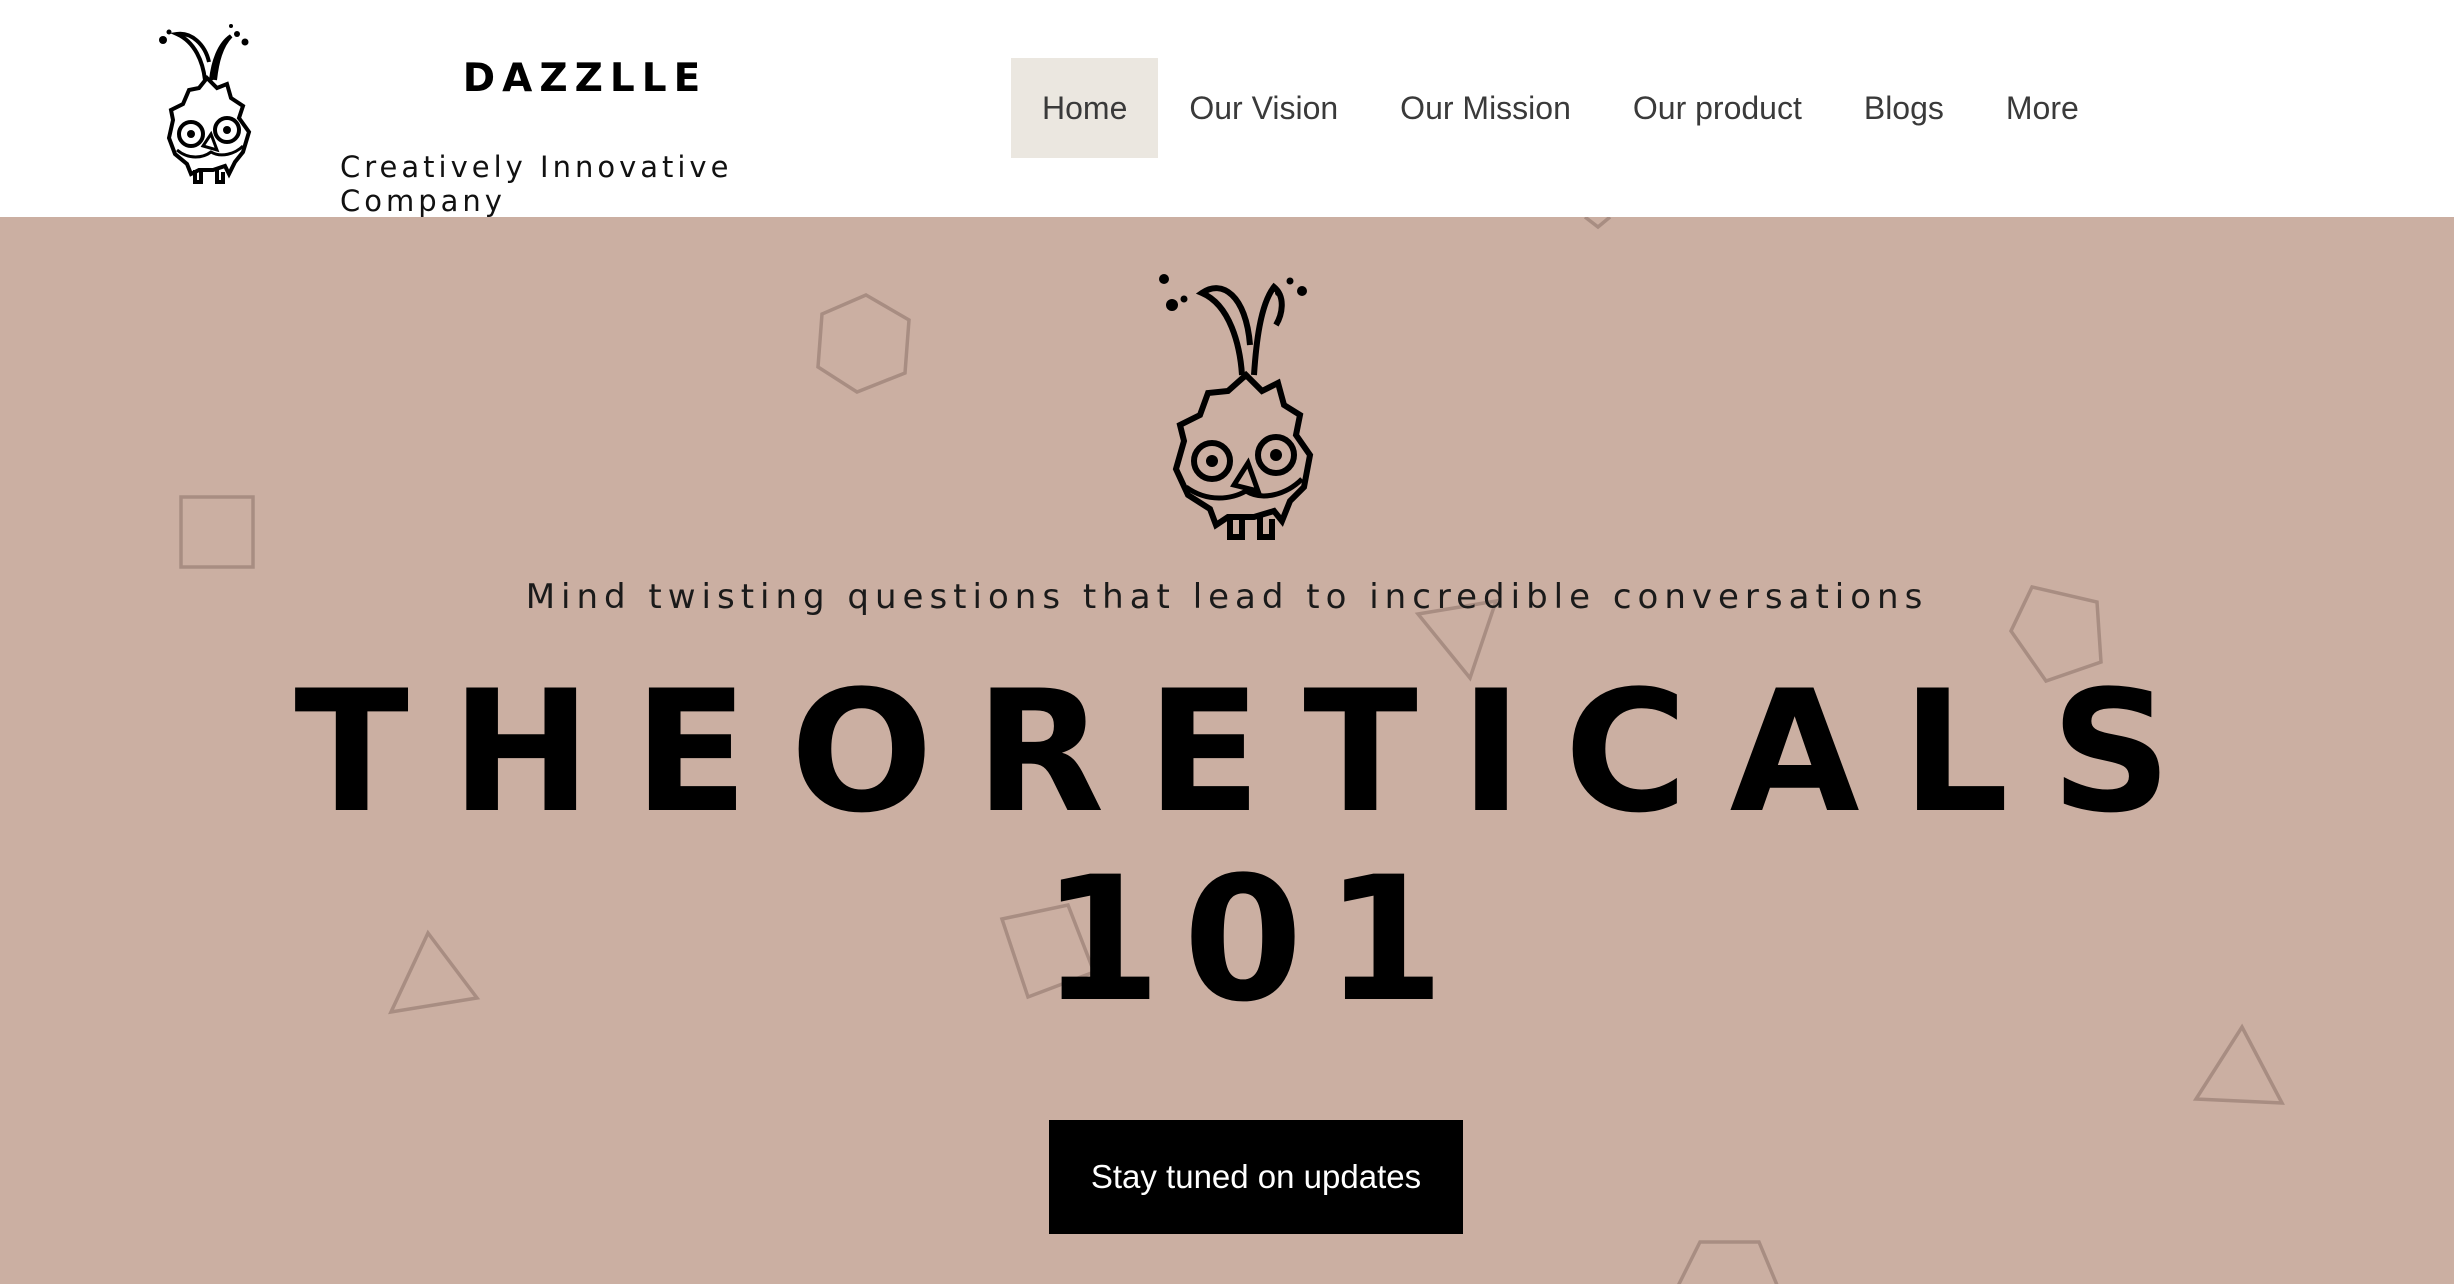  What do you see at coordinates (1485, 108) in the screenshot?
I see `nav-item-our-mission: Our Mission` at bounding box center [1485, 108].